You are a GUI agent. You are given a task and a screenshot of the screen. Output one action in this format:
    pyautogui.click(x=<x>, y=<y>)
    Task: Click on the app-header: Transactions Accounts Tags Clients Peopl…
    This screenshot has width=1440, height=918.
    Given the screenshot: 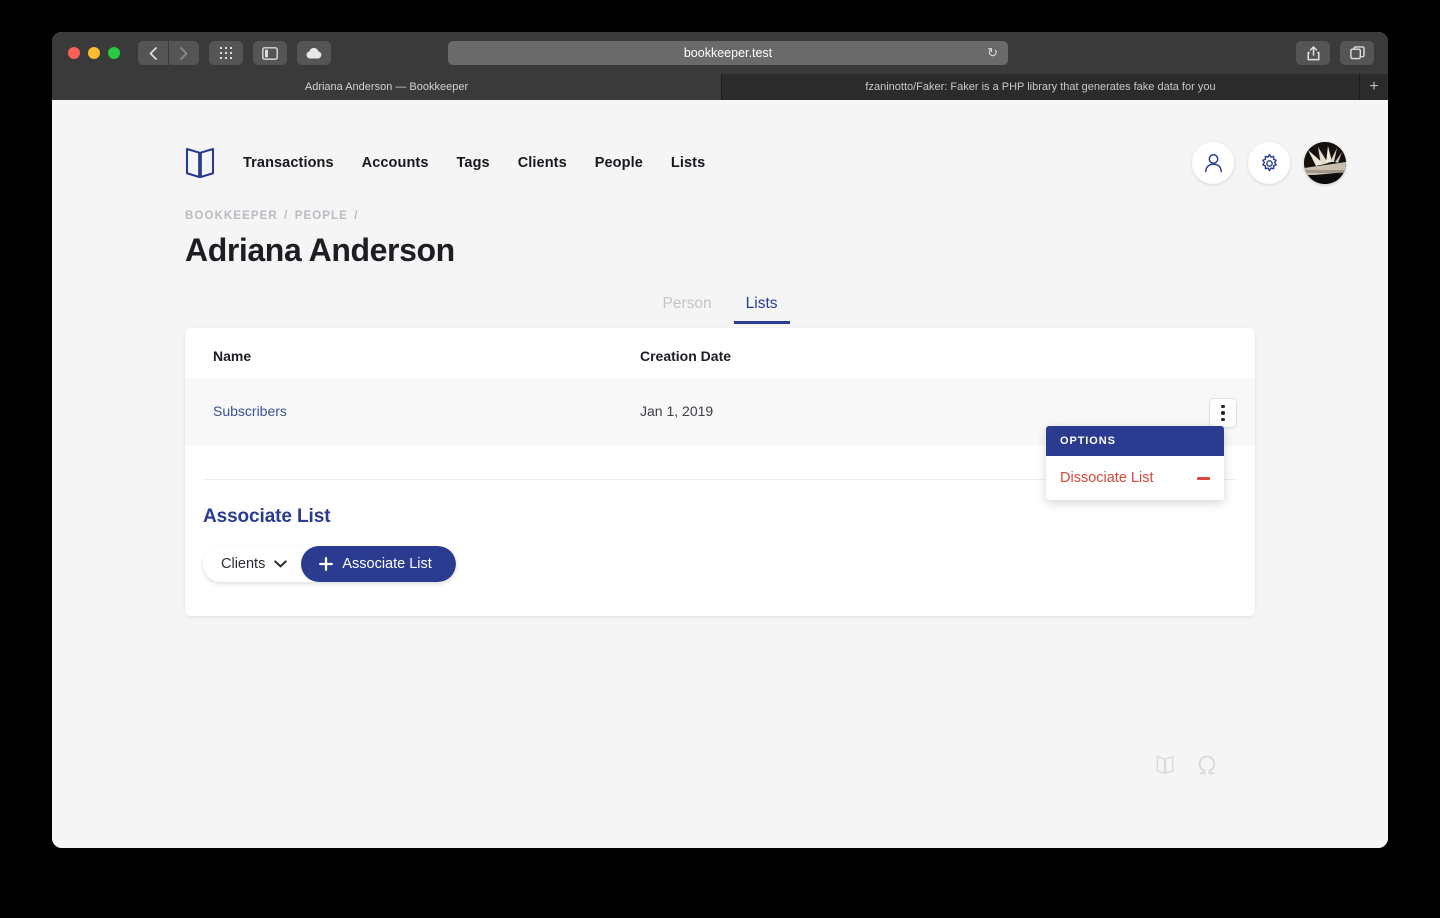 What is the action you would take?
    pyautogui.click(x=720, y=148)
    